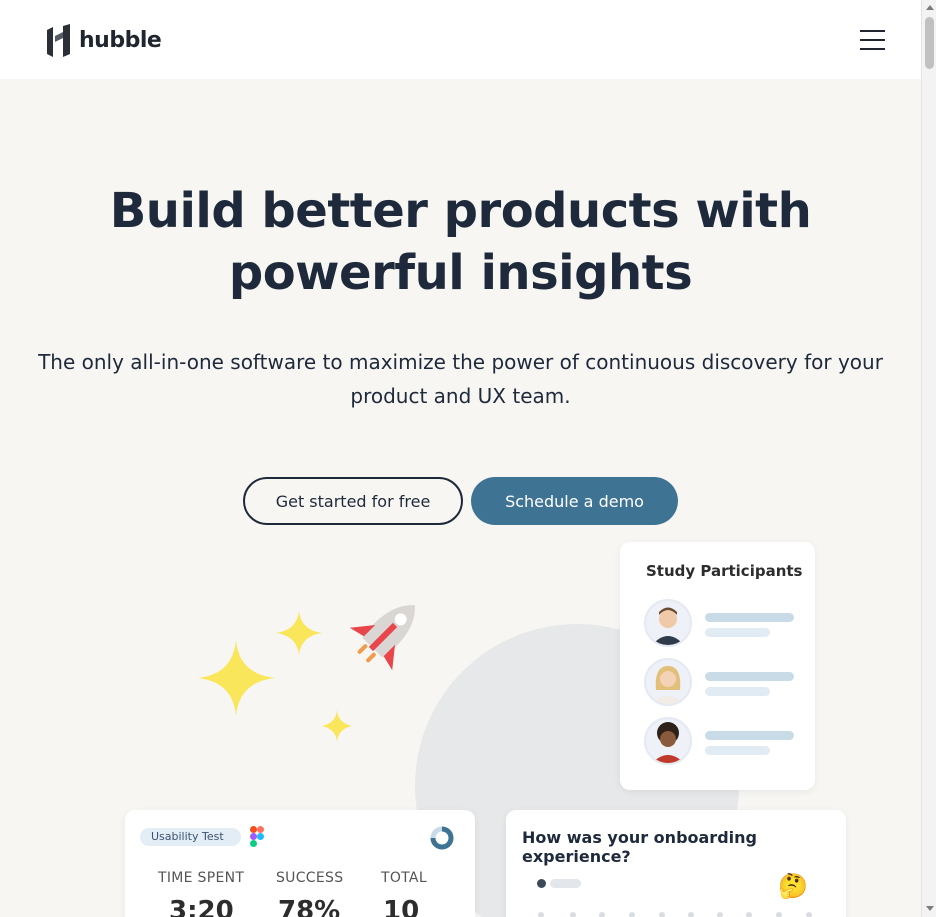  I want to click on survey-option-dot, so click(541, 883).